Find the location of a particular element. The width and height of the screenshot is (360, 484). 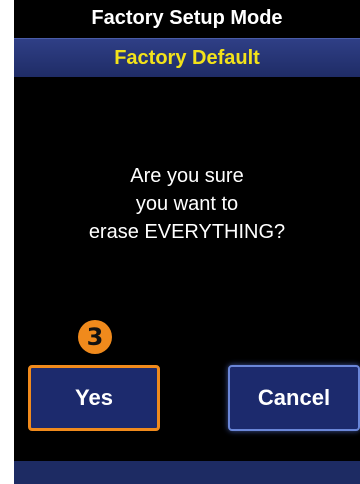

screen-title: Factory Setup Mode is located at coordinates (187, 18).